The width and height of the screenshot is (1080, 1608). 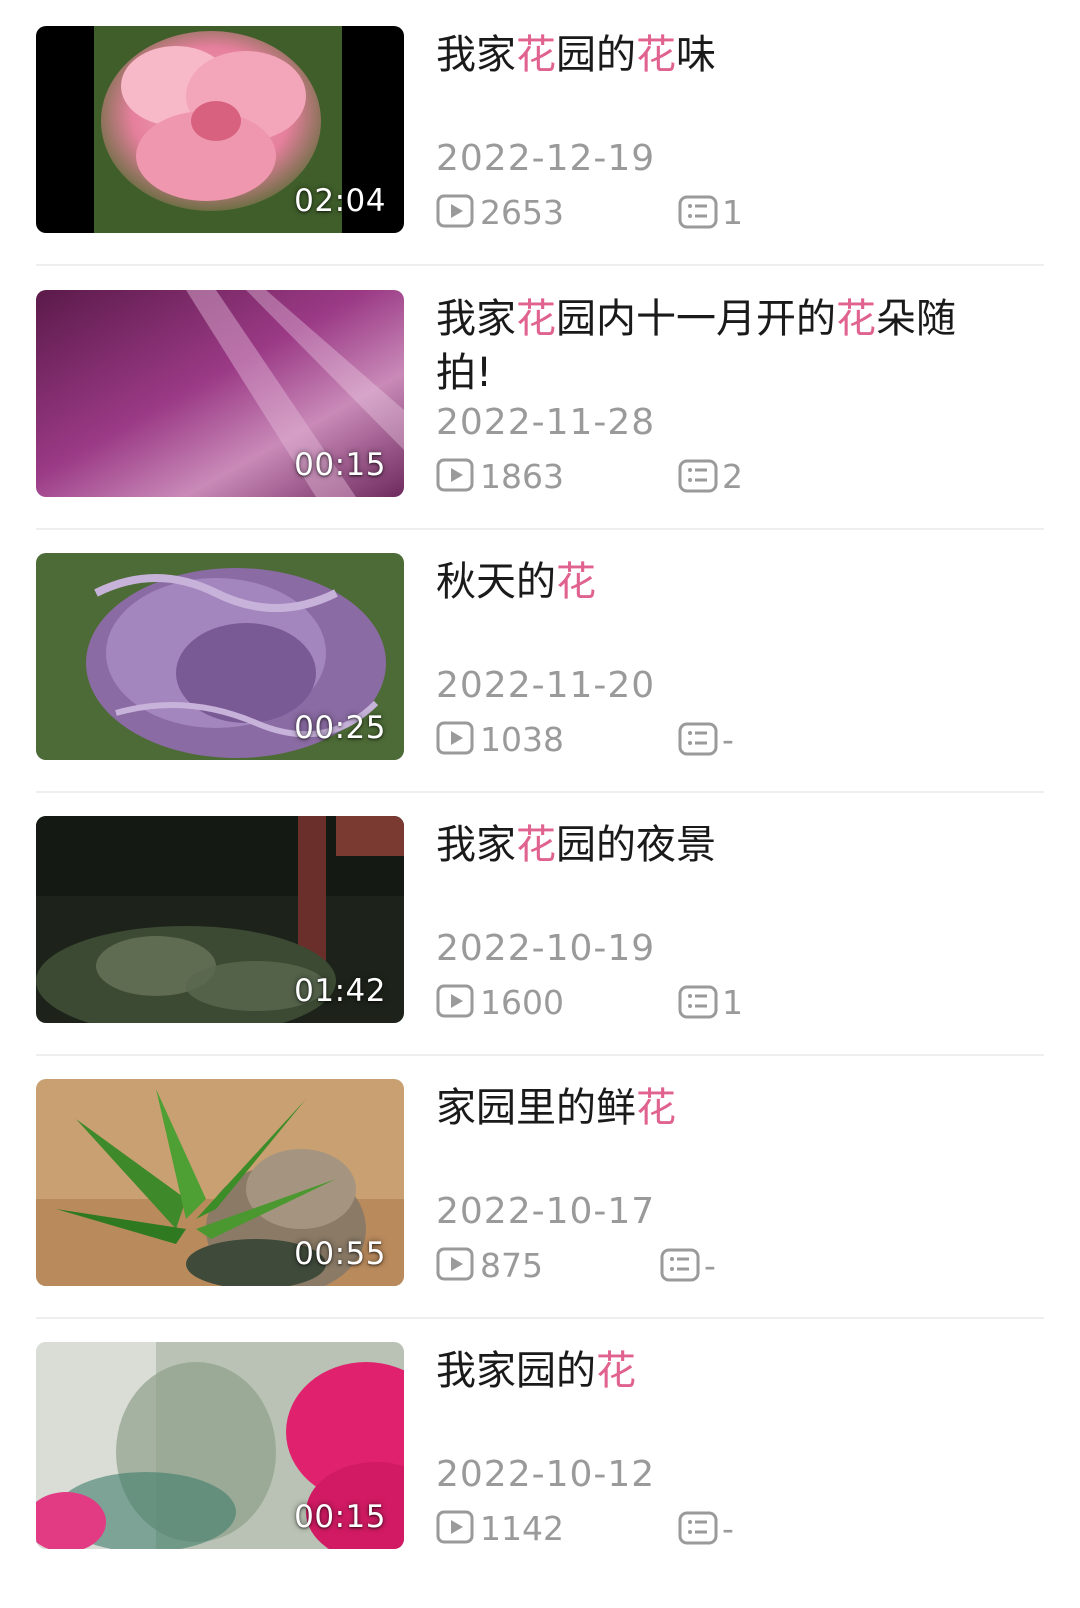 I want to click on view-count: 1038, so click(x=500, y=739).